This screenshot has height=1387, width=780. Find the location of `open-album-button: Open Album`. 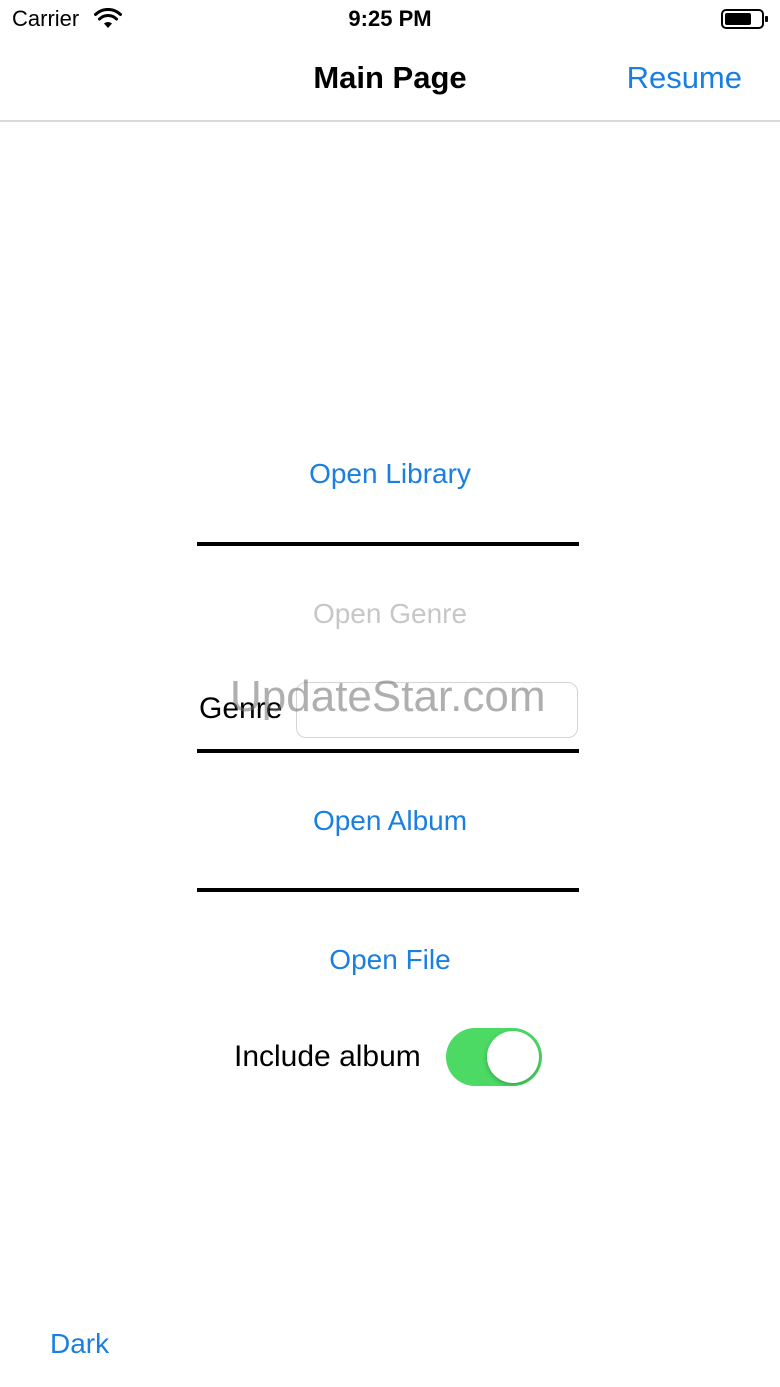

open-album-button: Open Album is located at coordinates (390, 821).